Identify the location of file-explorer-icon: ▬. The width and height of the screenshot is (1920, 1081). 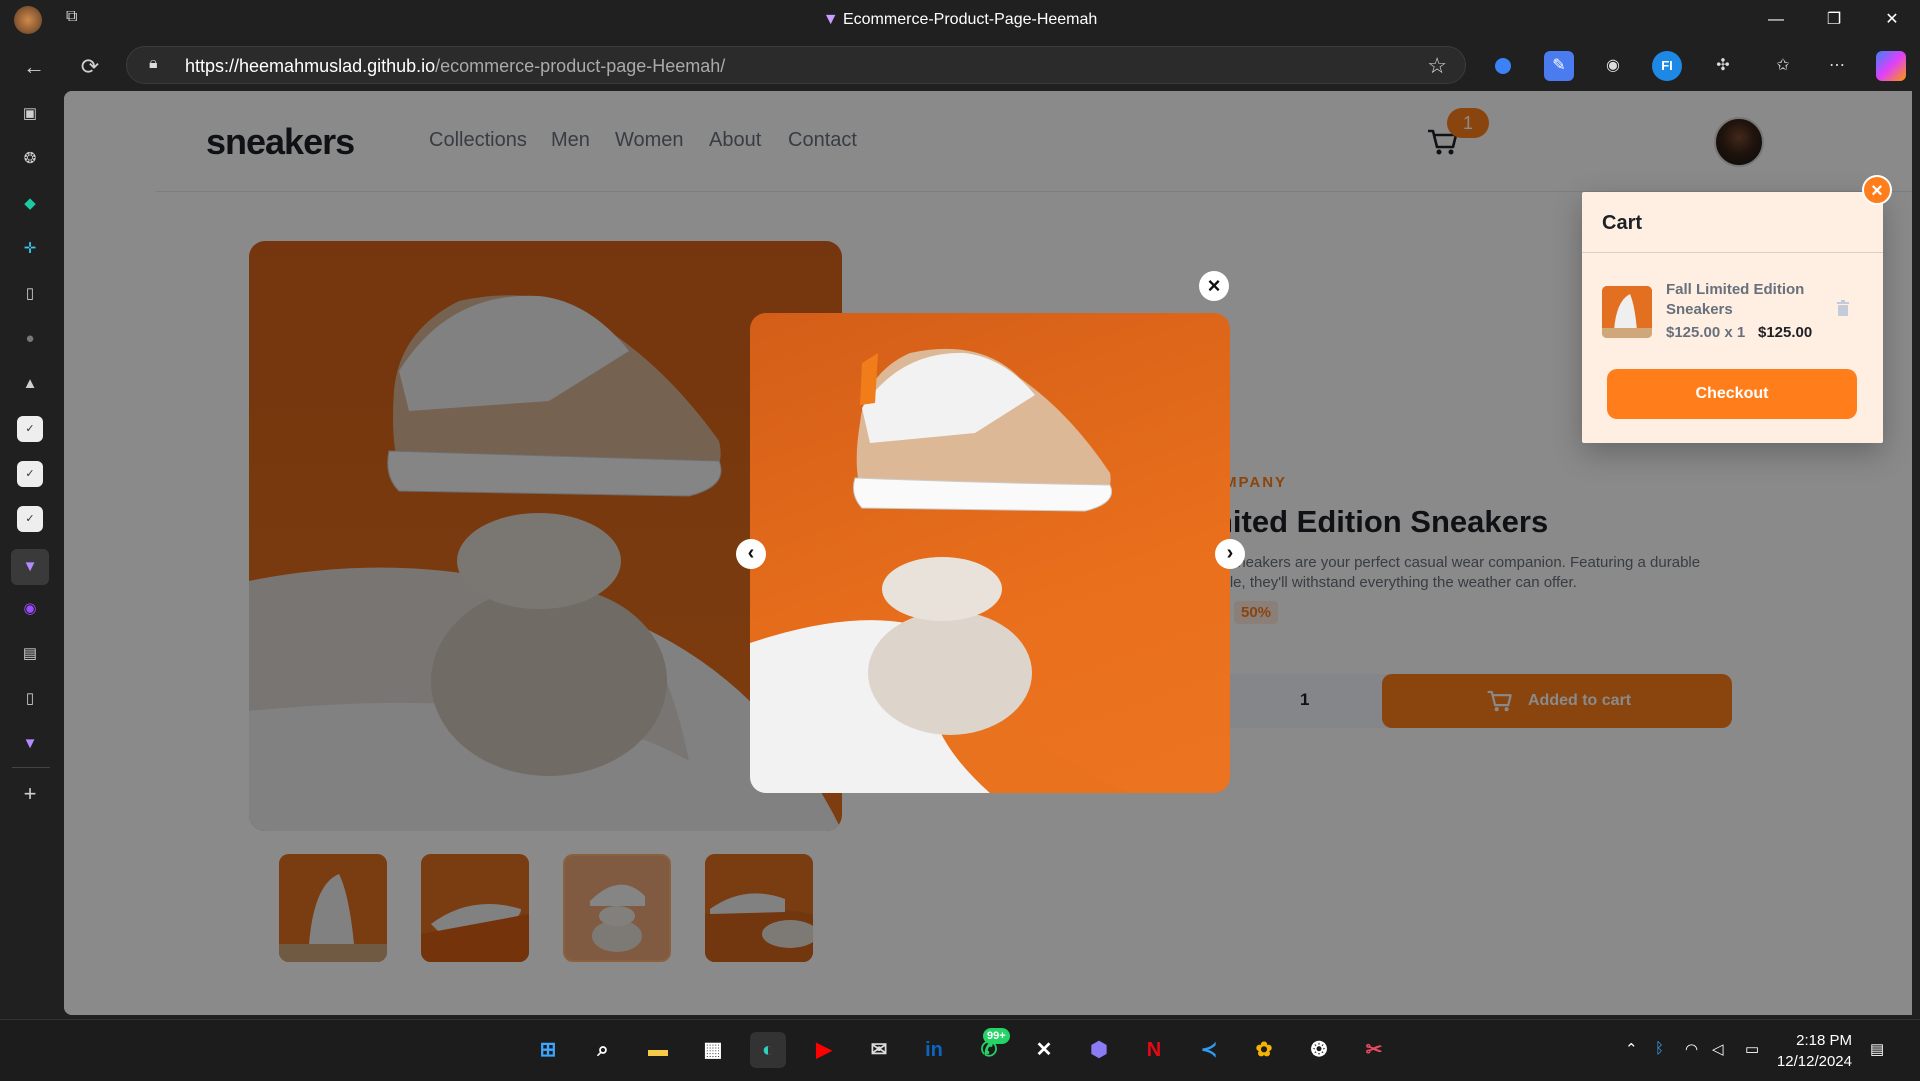
(658, 1050).